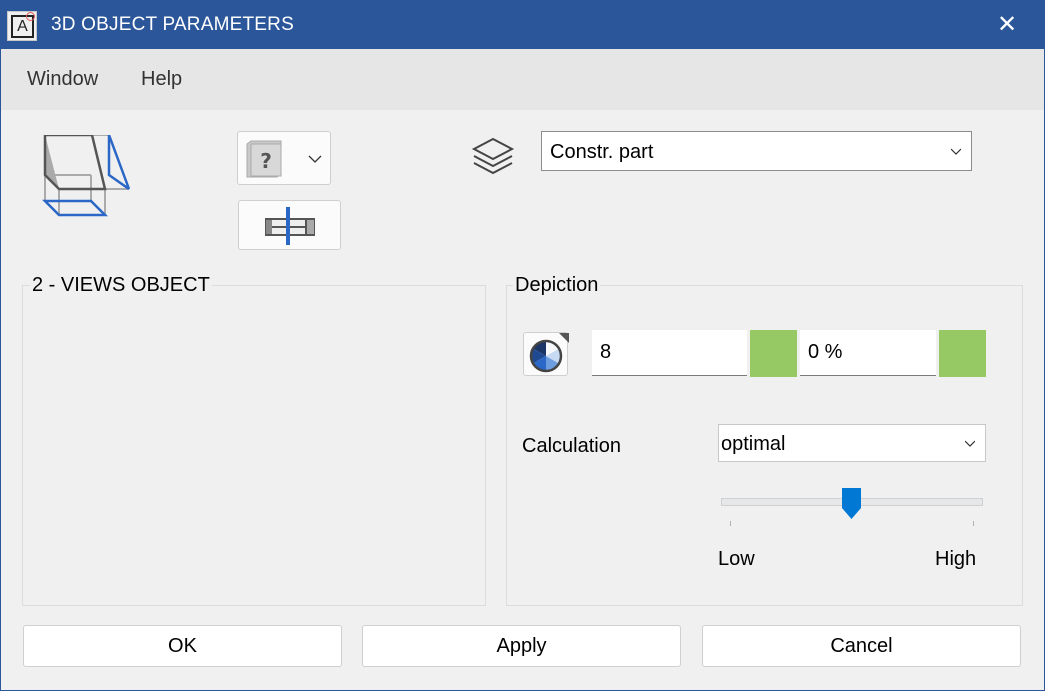  What do you see at coordinates (62, 79) in the screenshot?
I see `menu-window: Window` at bounding box center [62, 79].